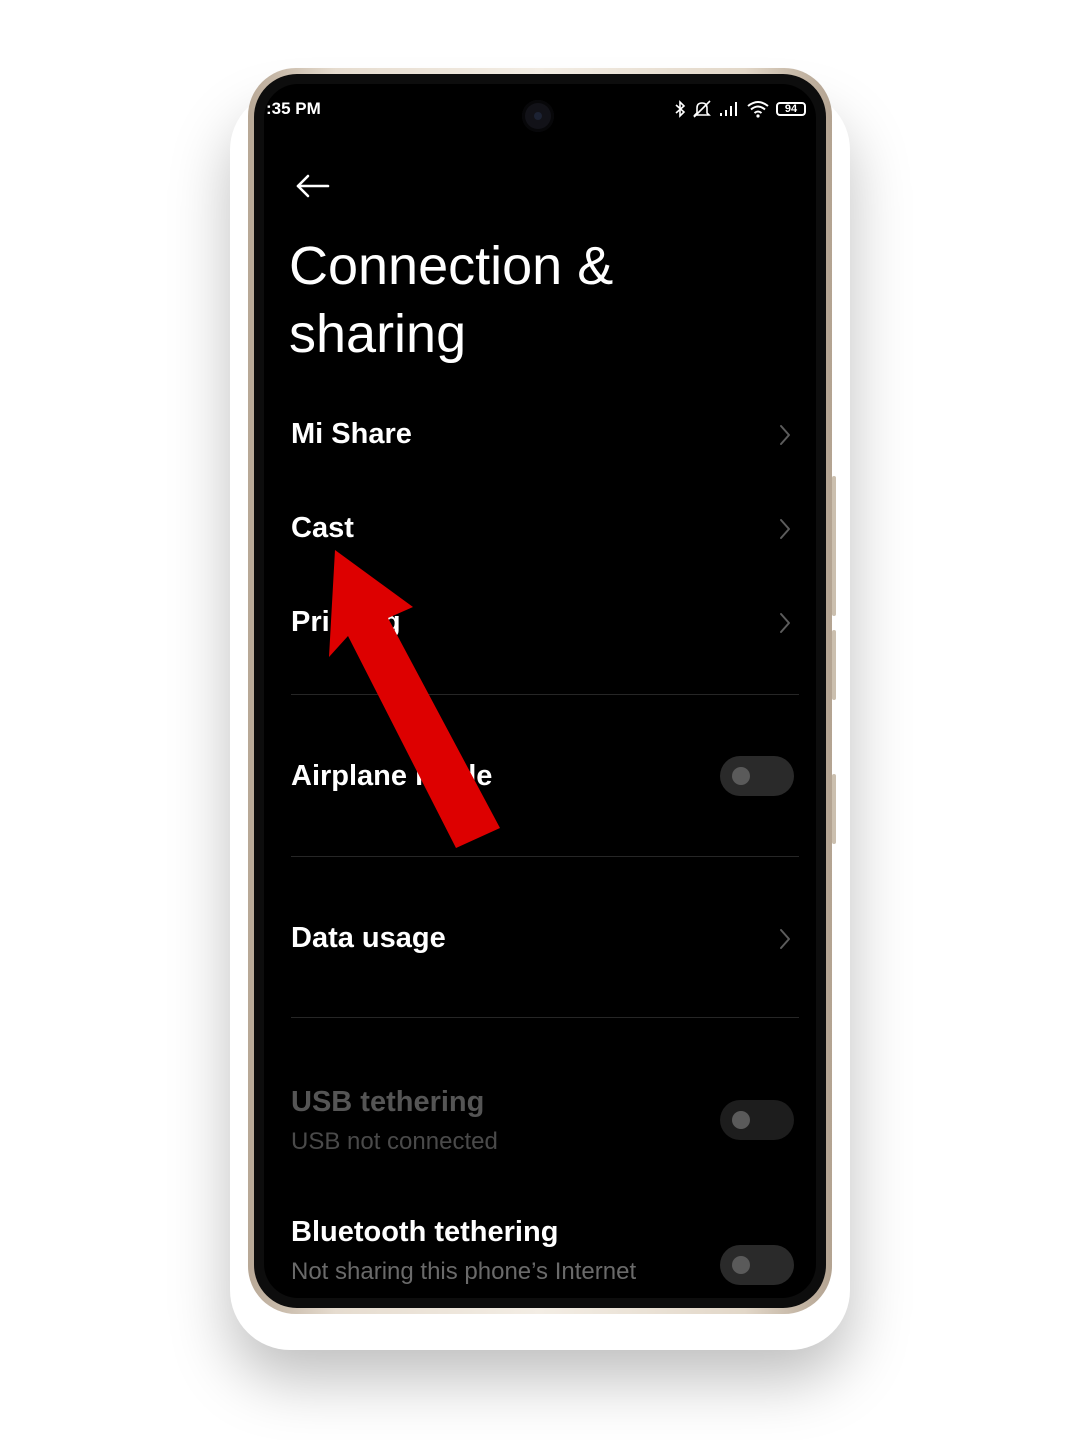  What do you see at coordinates (757, 1265) in the screenshot?
I see `bluetooth-tethering-toggle` at bounding box center [757, 1265].